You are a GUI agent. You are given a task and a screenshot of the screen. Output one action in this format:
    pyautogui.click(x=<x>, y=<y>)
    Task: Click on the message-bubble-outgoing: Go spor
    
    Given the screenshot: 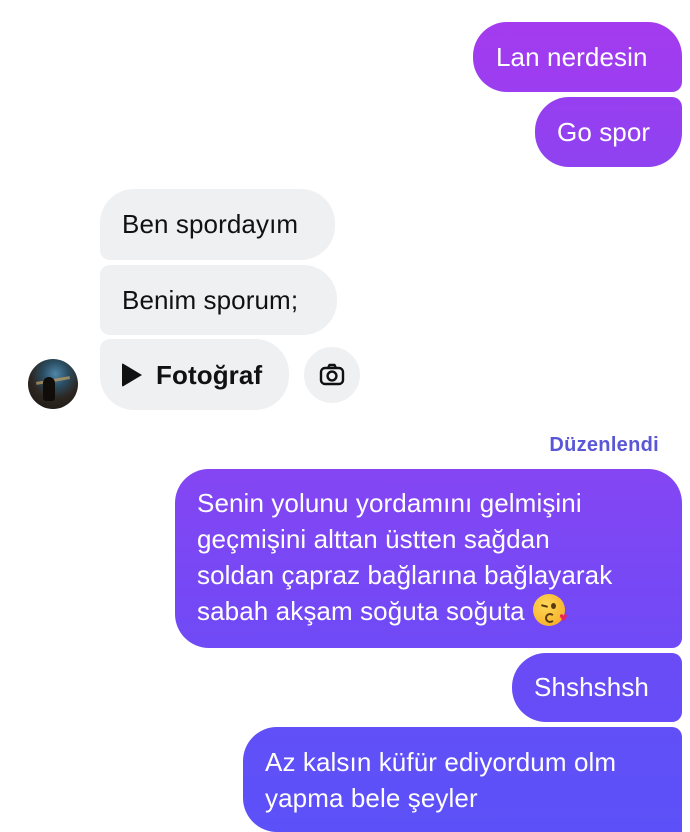 What is the action you would take?
    pyautogui.click(x=608, y=132)
    